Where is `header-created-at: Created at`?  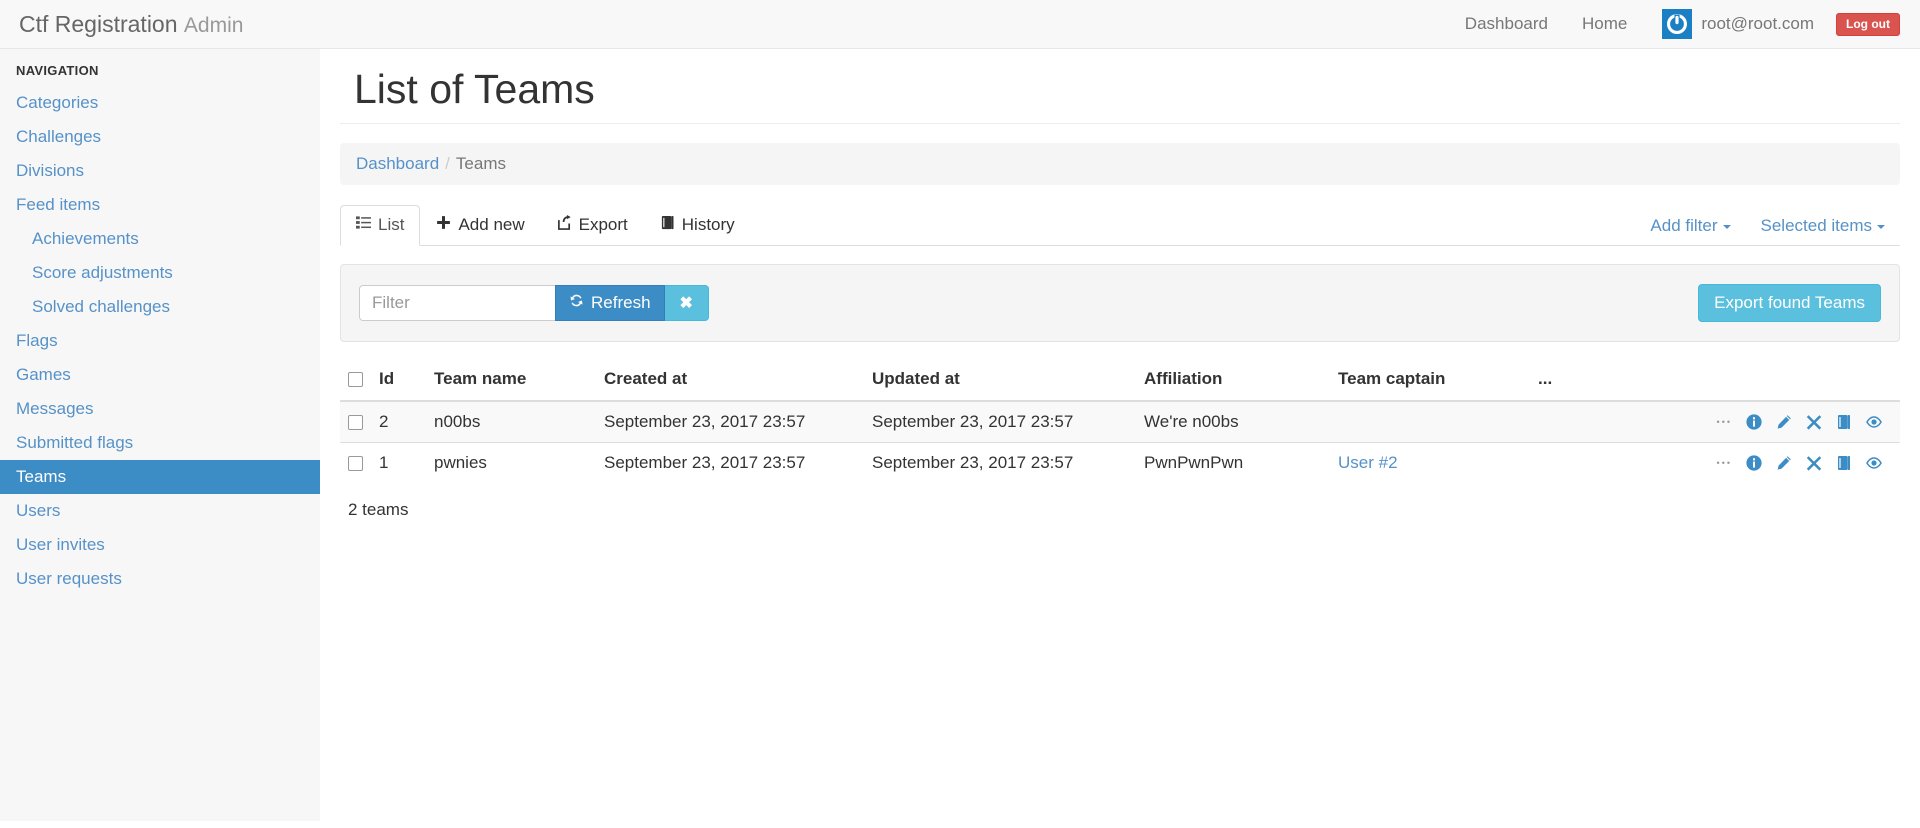 header-created-at: Created at is located at coordinates (730, 381).